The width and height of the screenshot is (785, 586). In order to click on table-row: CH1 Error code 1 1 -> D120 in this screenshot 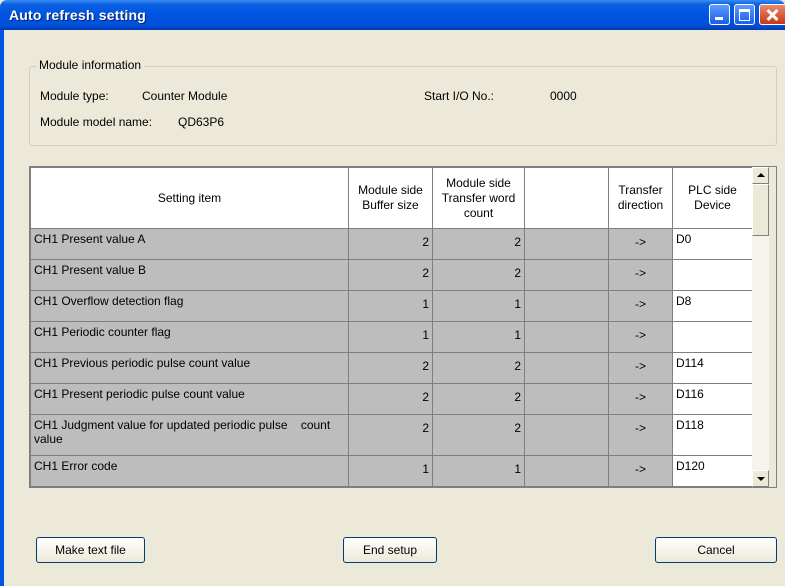, I will do `click(391, 471)`.